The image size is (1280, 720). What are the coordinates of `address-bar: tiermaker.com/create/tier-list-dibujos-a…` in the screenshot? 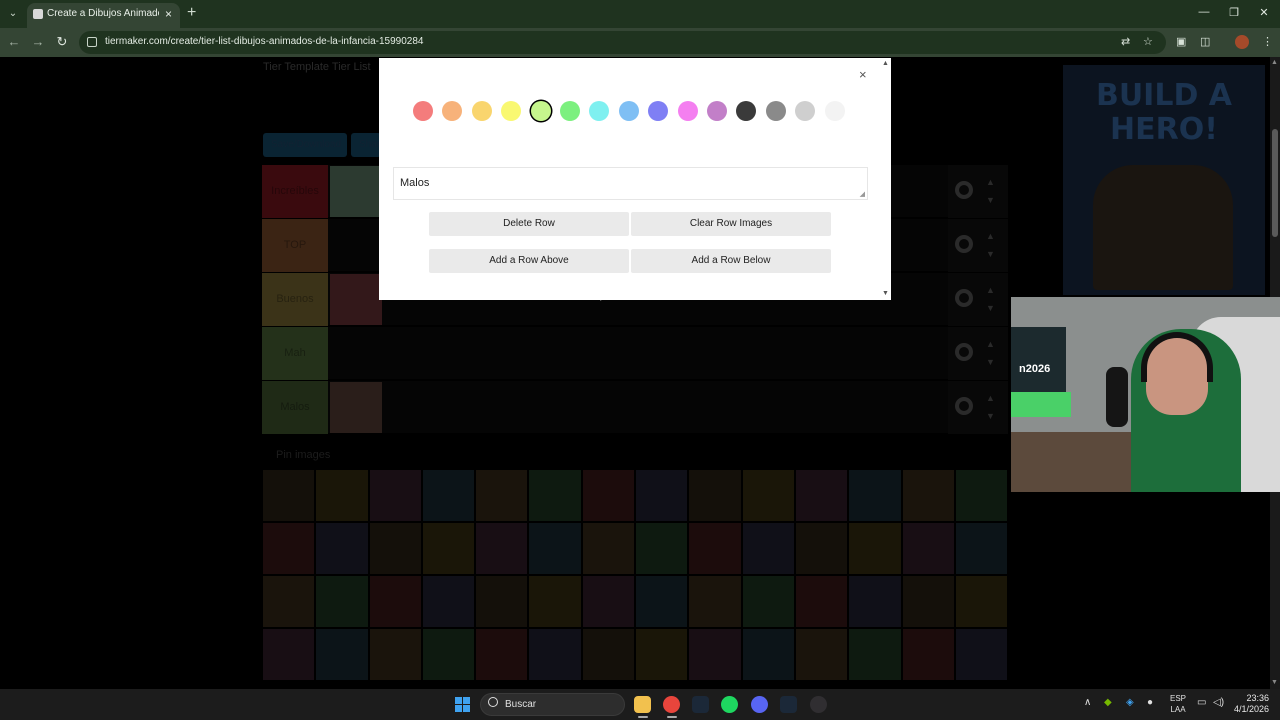 It's located at (622, 42).